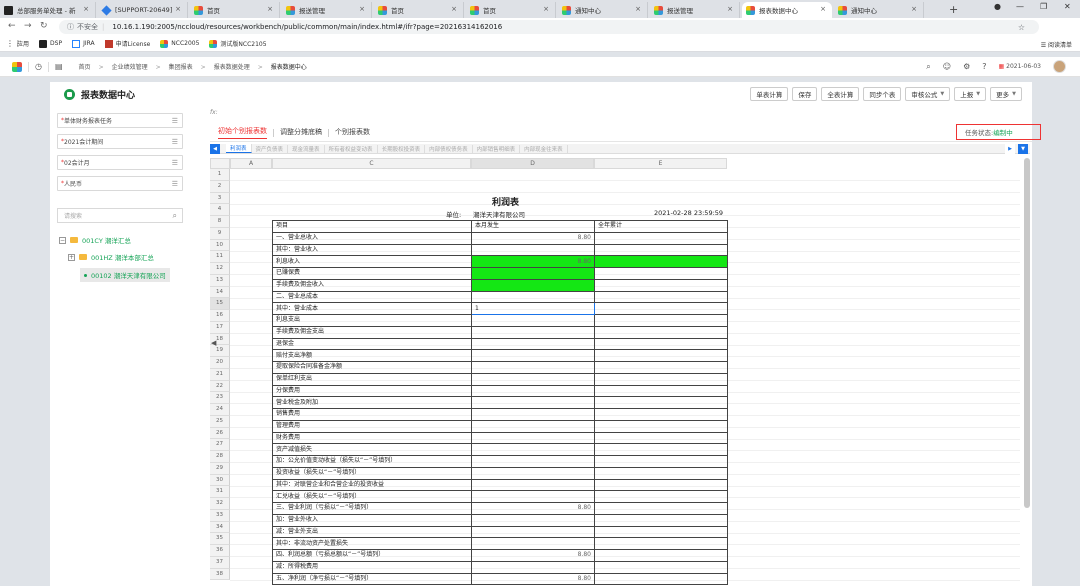 The height and width of the screenshot is (586, 1080). I want to click on row-number: 38, so click(220, 574).